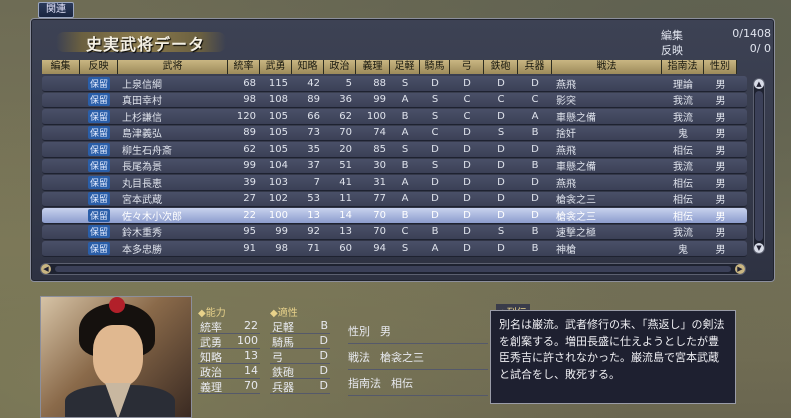 The height and width of the screenshot is (418, 791). I want to click on column-header-13: 戦法, so click(607, 67).